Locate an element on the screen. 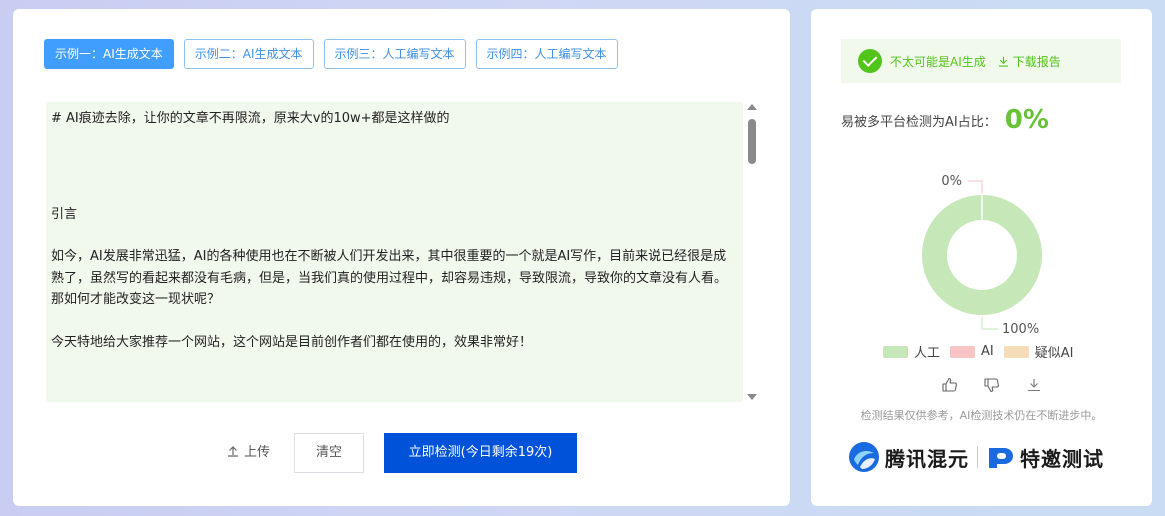  invite-test-logo-icon is located at coordinates (1001, 458).